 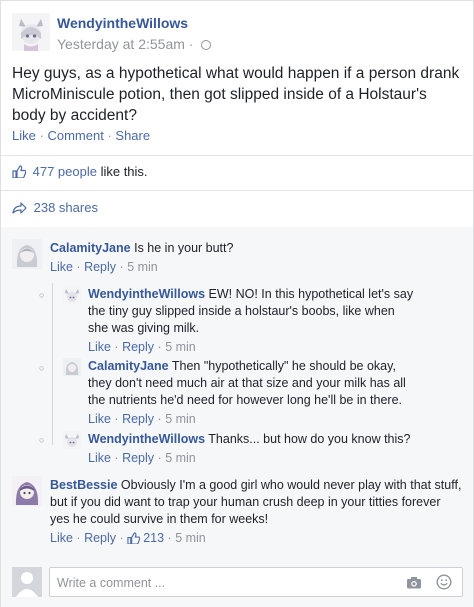 I want to click on post-author-name: WendyintheWillows, so click(x=122, y=23).